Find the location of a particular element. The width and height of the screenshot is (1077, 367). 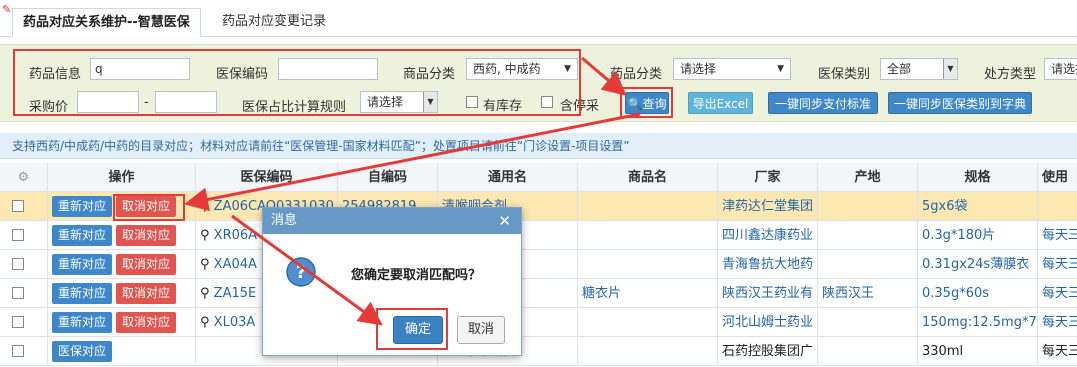

action-cell: 医保对应 is located at coordinates (122, 351).